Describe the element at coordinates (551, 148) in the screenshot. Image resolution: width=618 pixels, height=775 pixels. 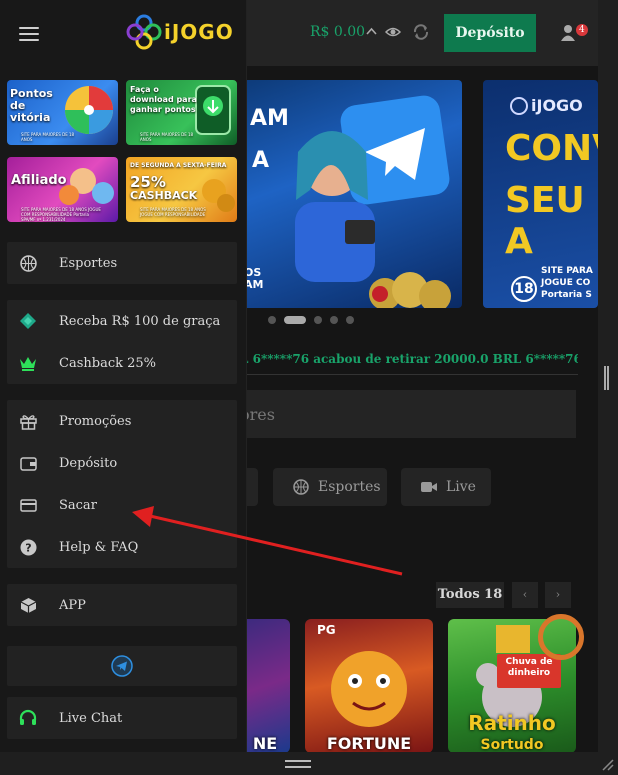
I see `banner2-headline: CONV` at that location.